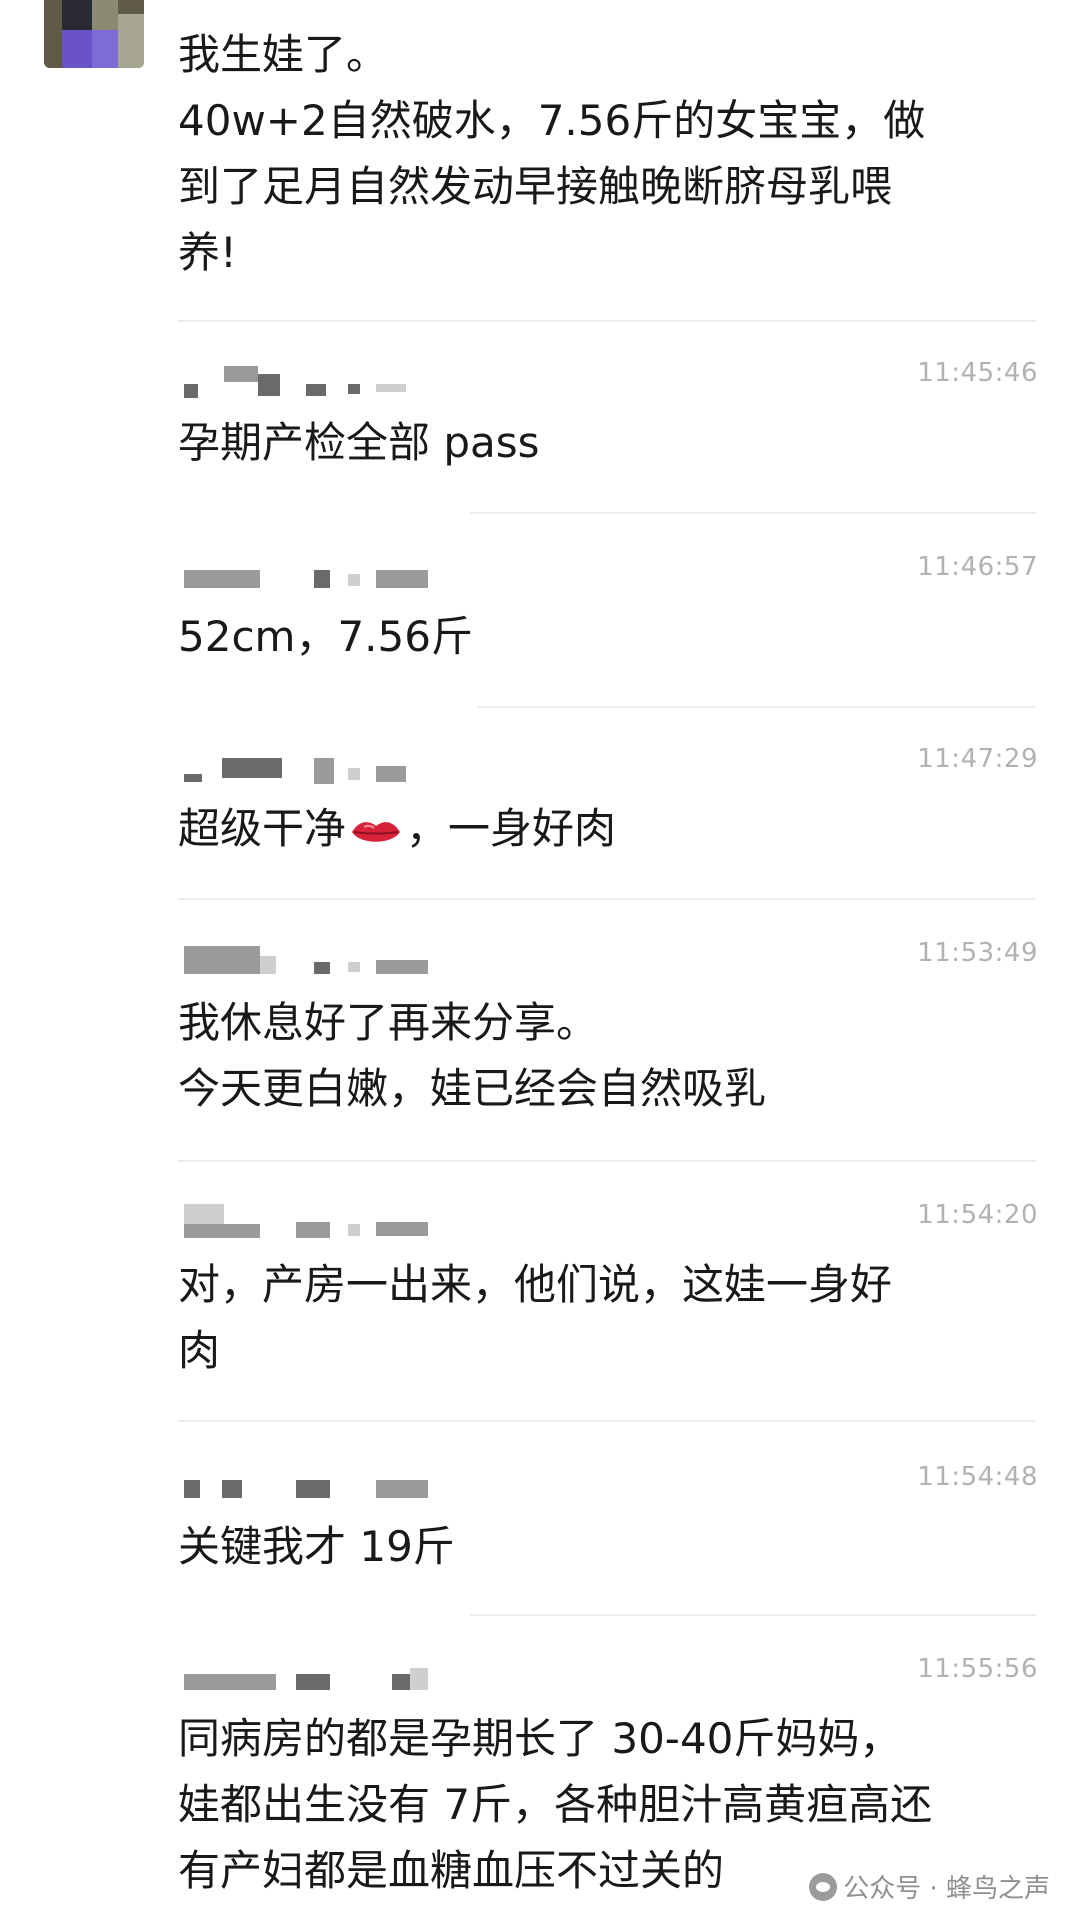  Describe the element at coordinates (472, 1055) in the screenshot. I see `message-text: 我休息好了再来分享。 今天更白嫩，娃已经会自然吸乳` at that location.